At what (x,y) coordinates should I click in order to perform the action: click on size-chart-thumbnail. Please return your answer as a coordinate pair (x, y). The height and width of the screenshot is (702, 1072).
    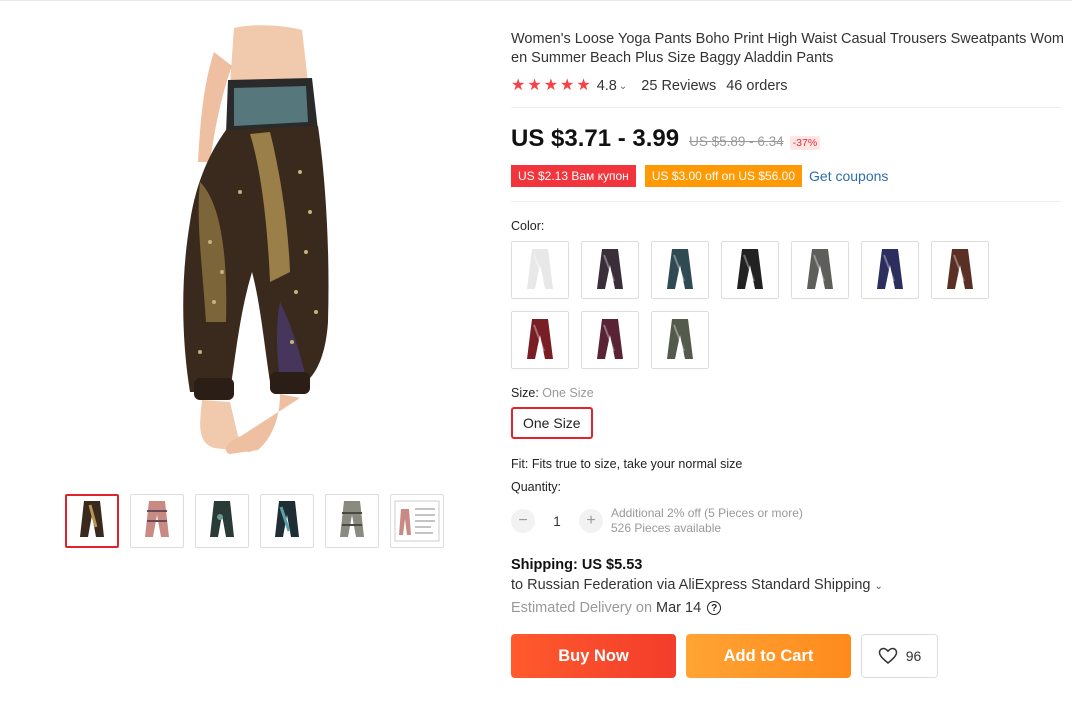
    Looking at the image, I should click on (417, 521).